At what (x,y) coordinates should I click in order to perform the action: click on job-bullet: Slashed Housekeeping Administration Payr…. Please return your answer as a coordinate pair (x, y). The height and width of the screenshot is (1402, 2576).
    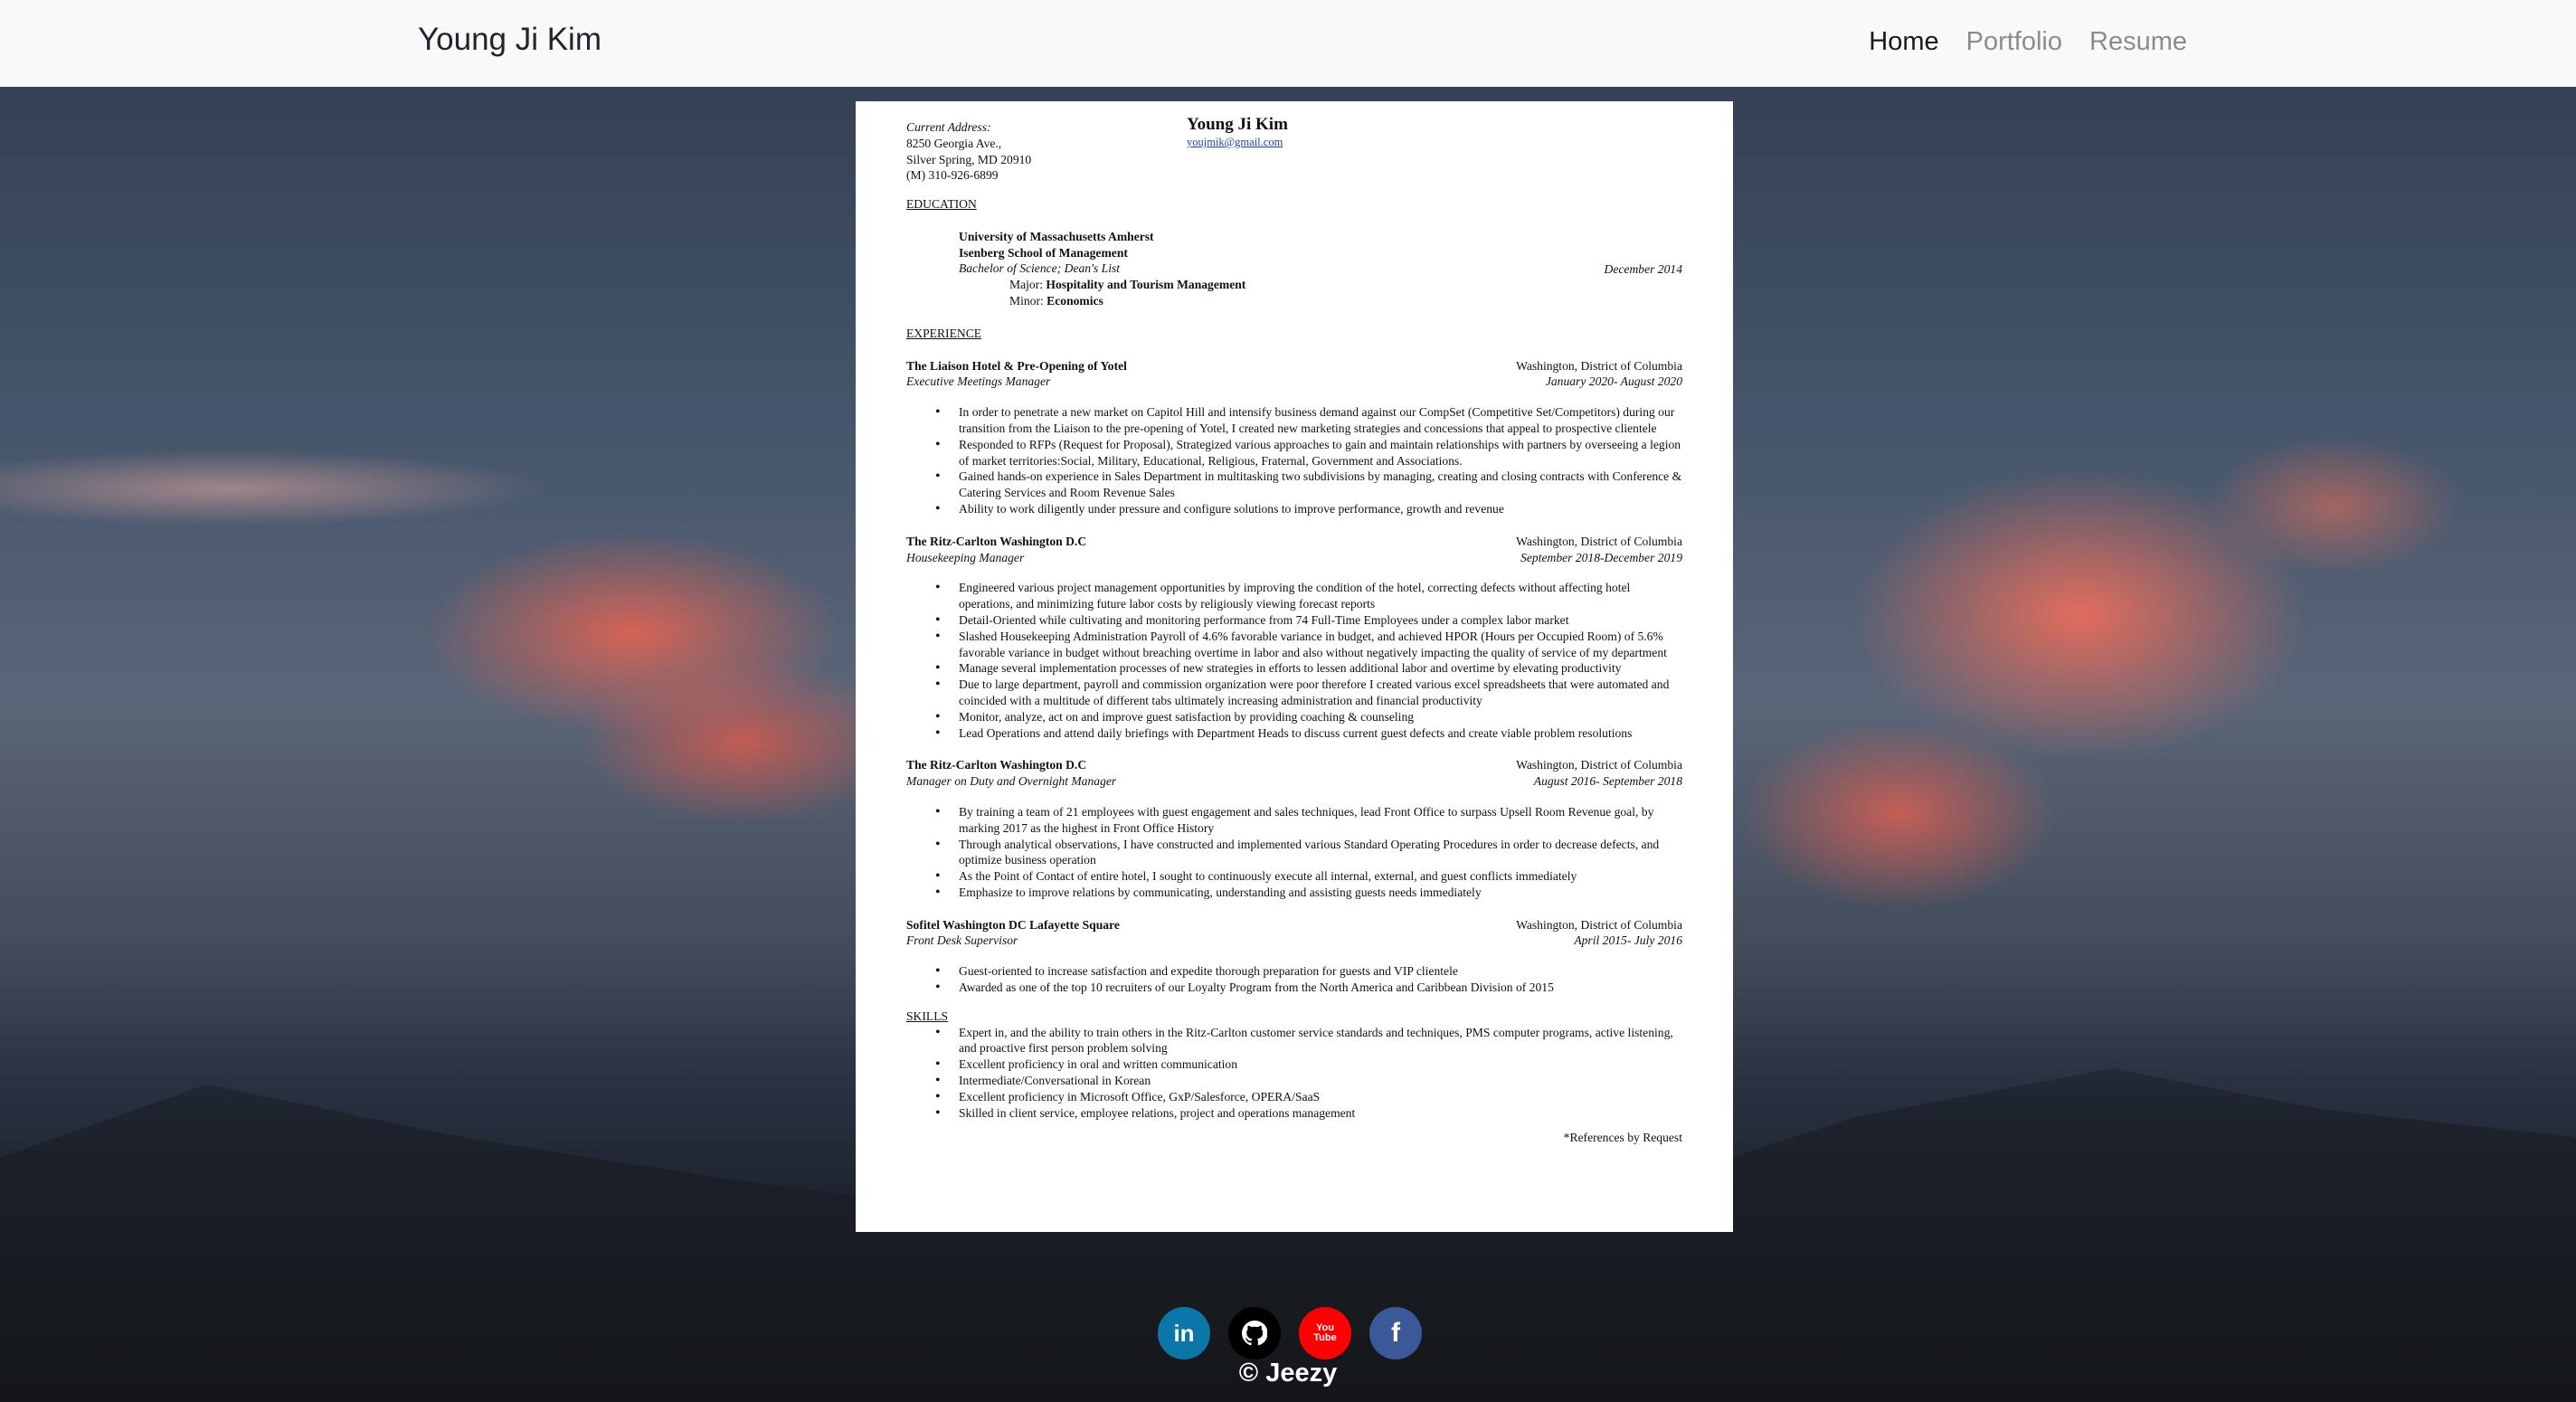
    Looking at the image, I should click on (1309, 645).